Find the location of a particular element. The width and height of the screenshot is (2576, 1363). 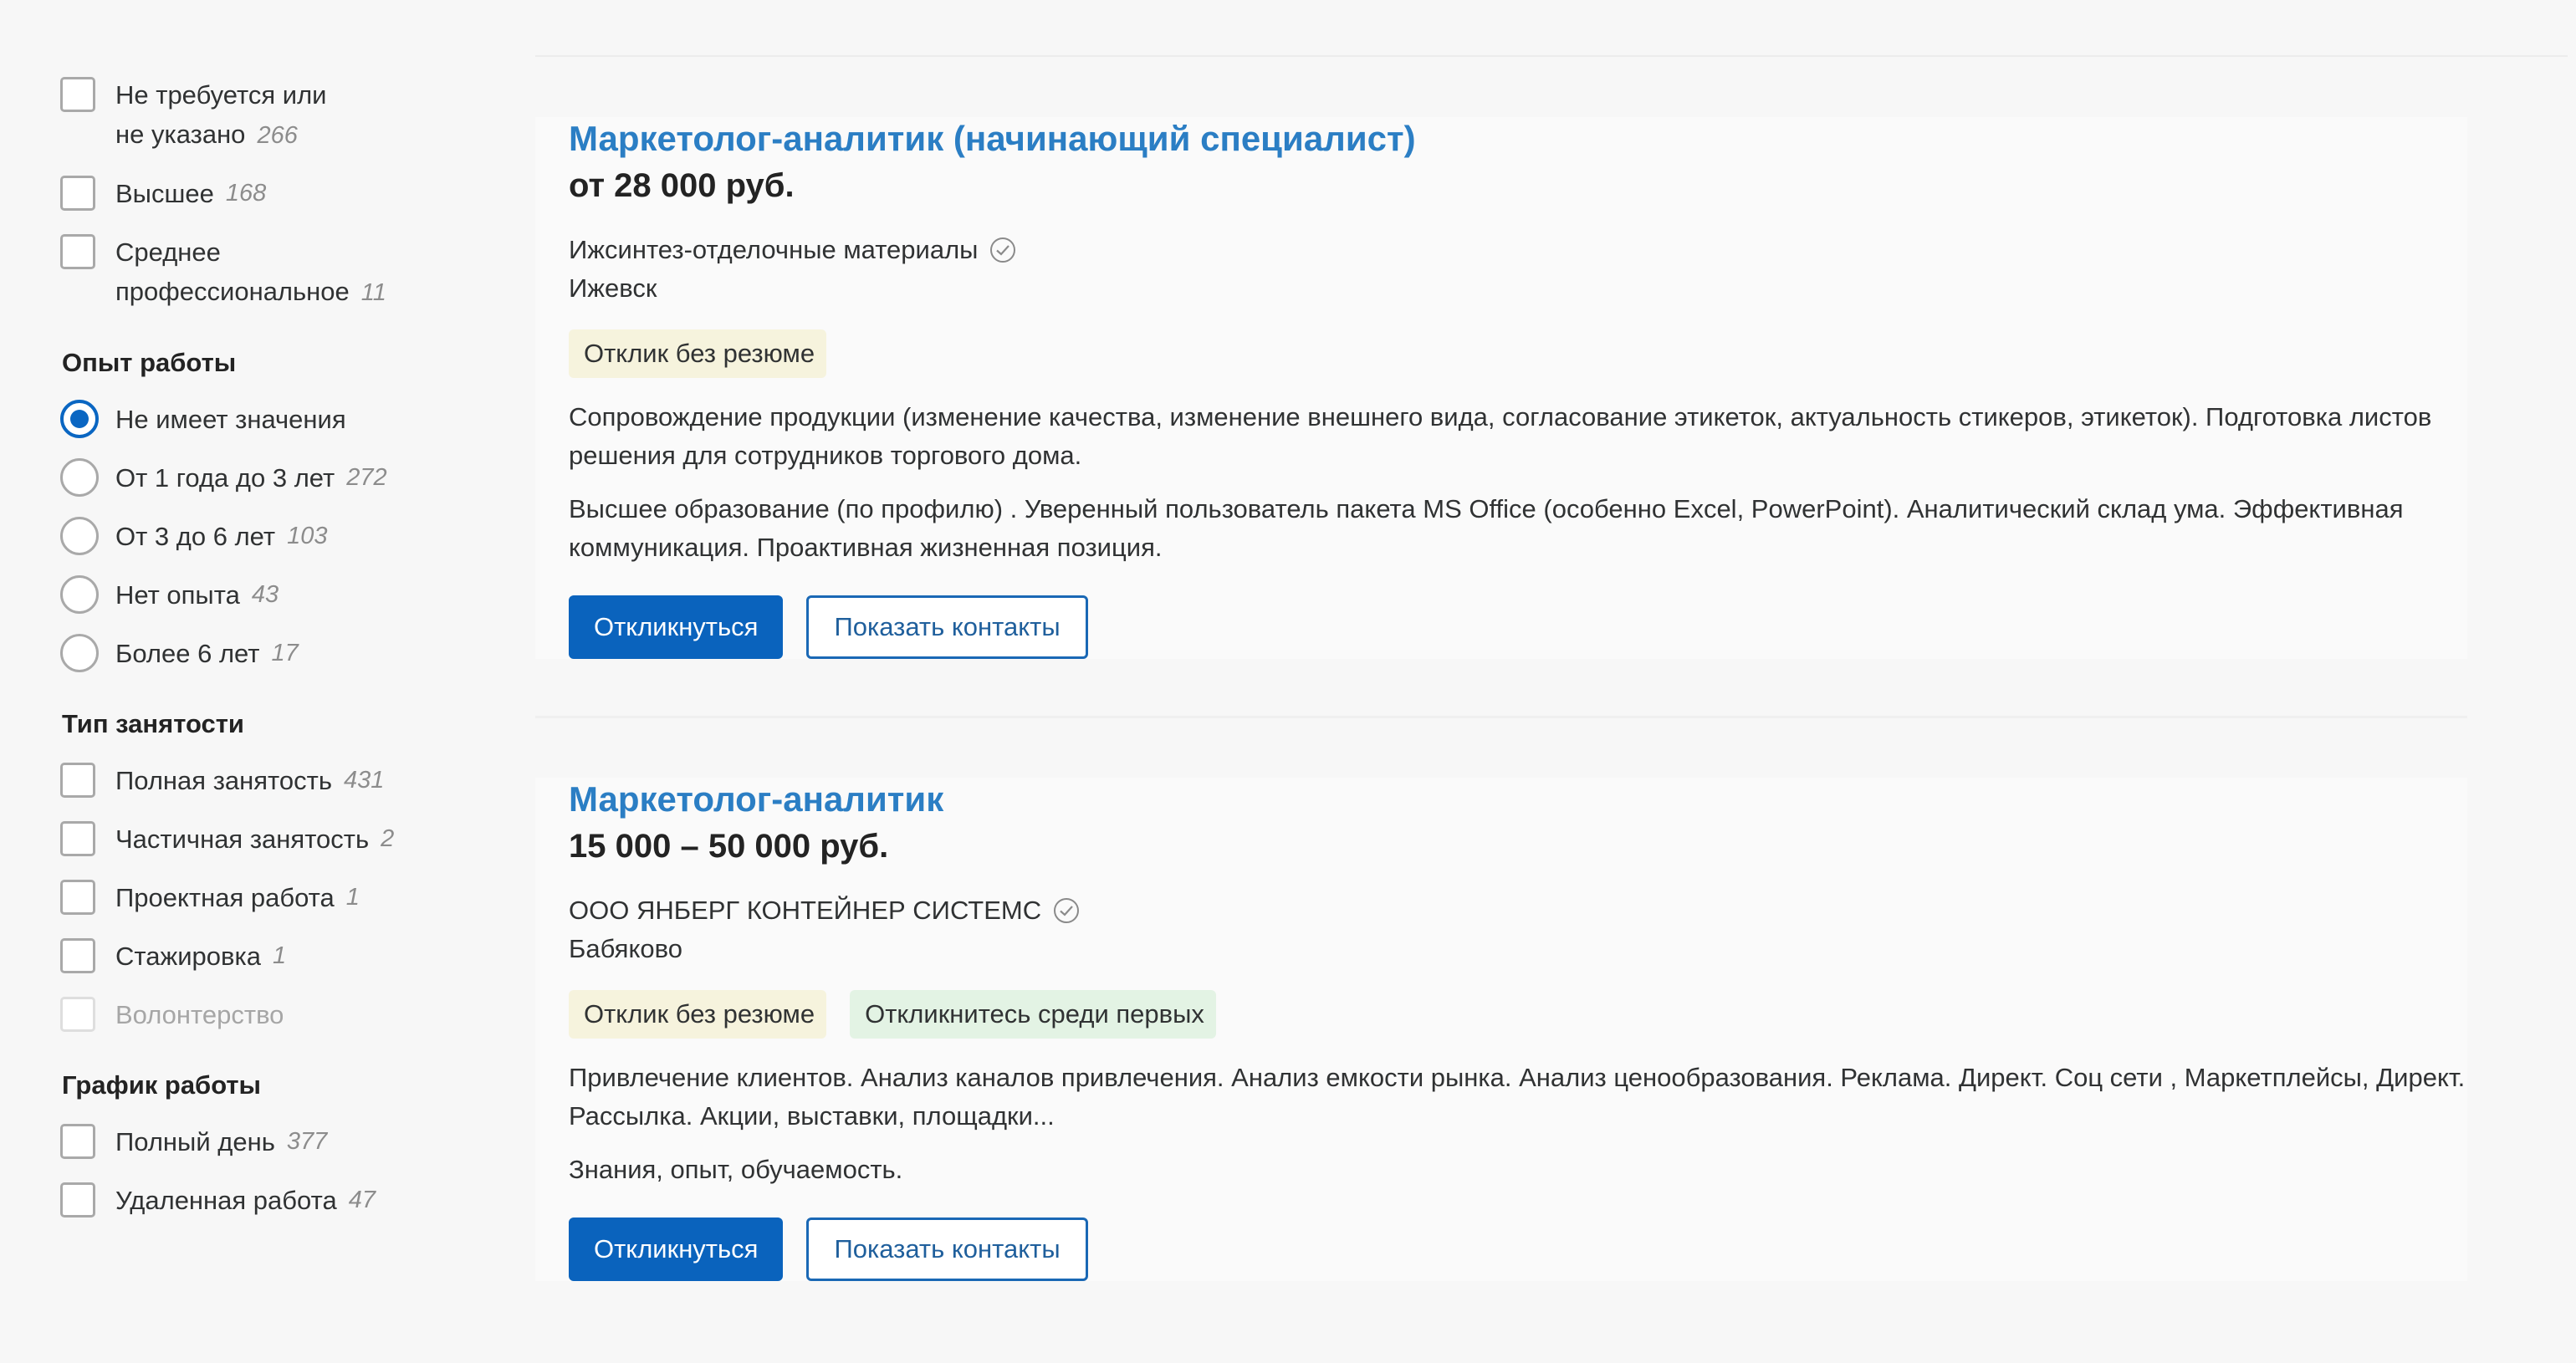

vacancy-divider is located at coordinates (1501, 717).